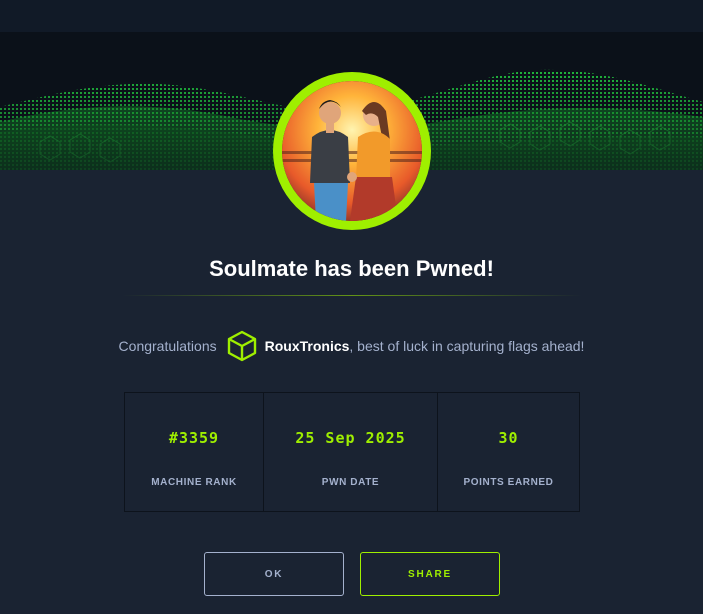 The width and height of the screenshot is (703, 614). What do you see at coordinates (307, 346) in the screenshot?
I see `username: RouxTronics` at bounding box center [307, 346].